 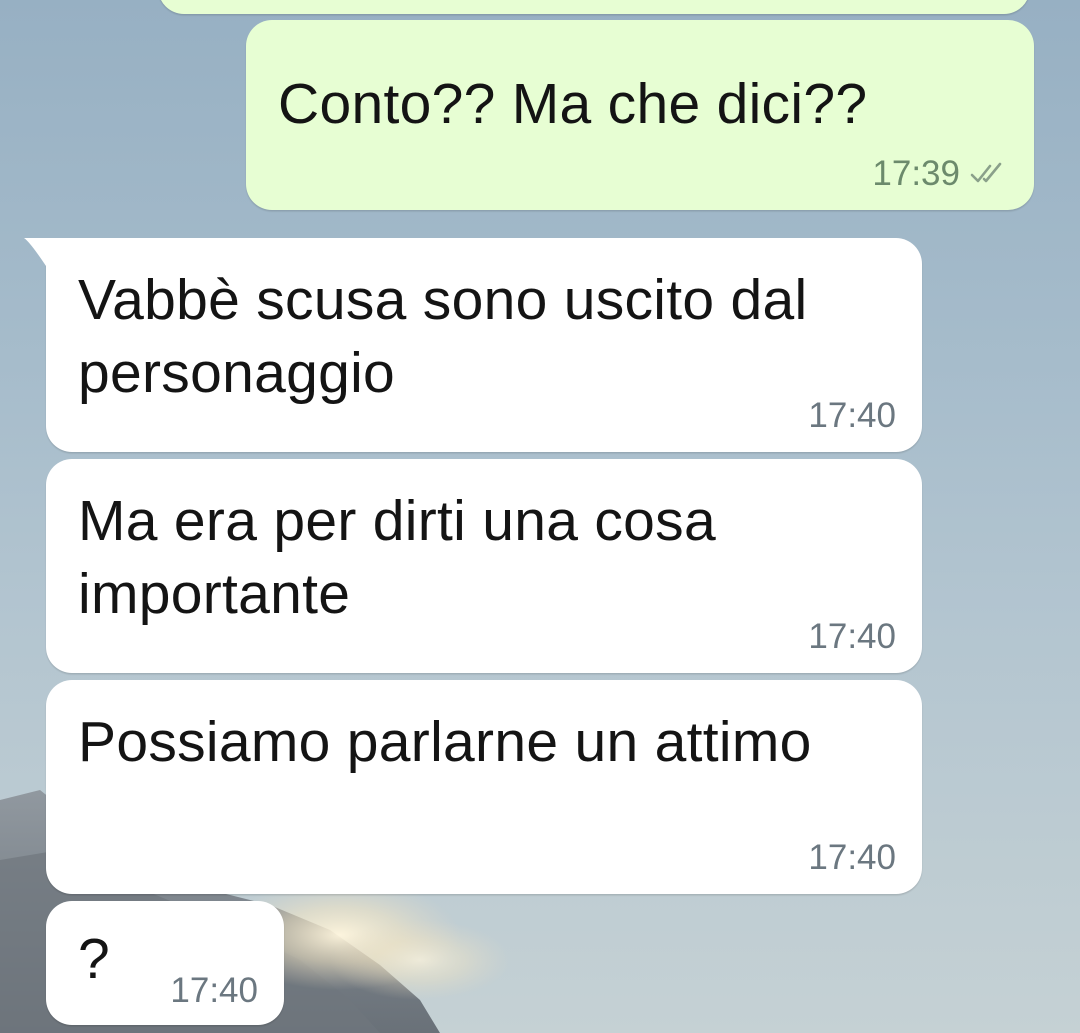 What do you see at coordinates (397, 557) in the screenshot?
I see `message-text: Ma era per dirti una cosa importante` at bounding box center [397, 557].